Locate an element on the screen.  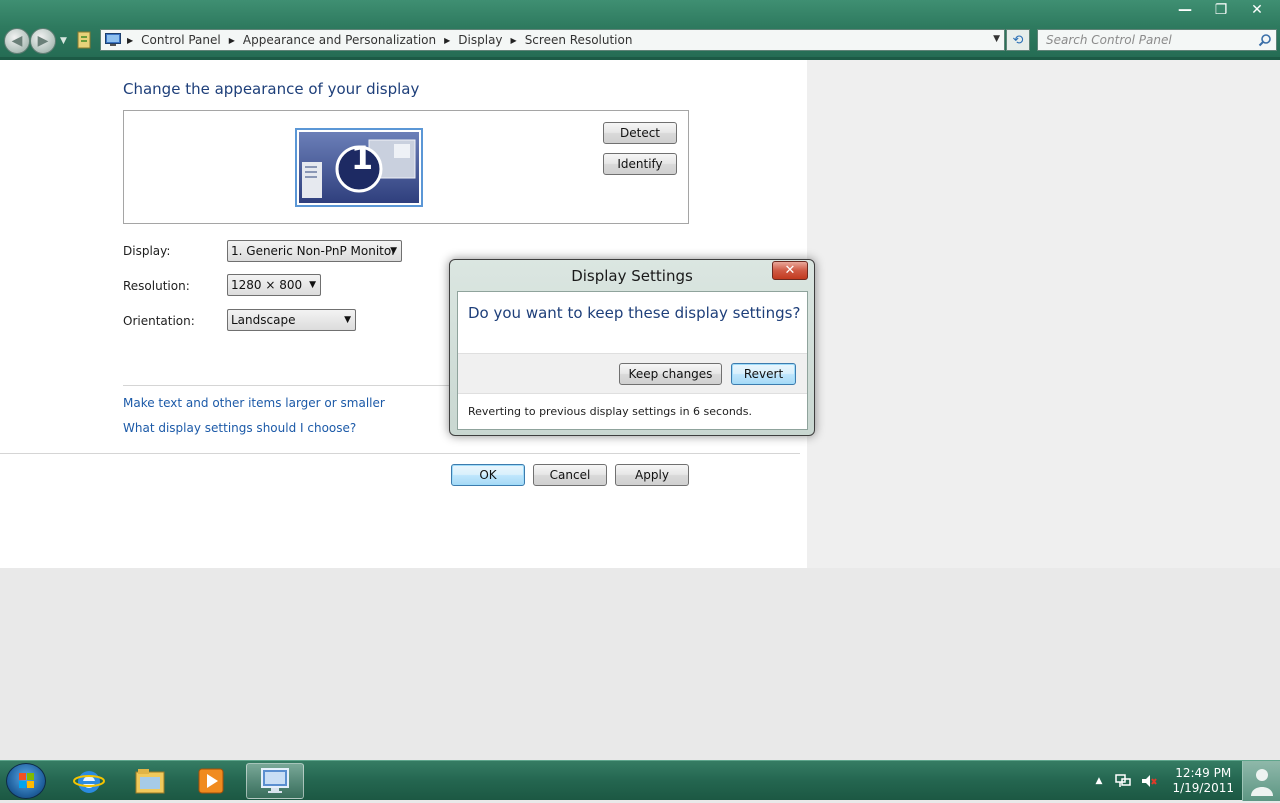
media-player-taskbar-button is located at coordinates (211, 781).